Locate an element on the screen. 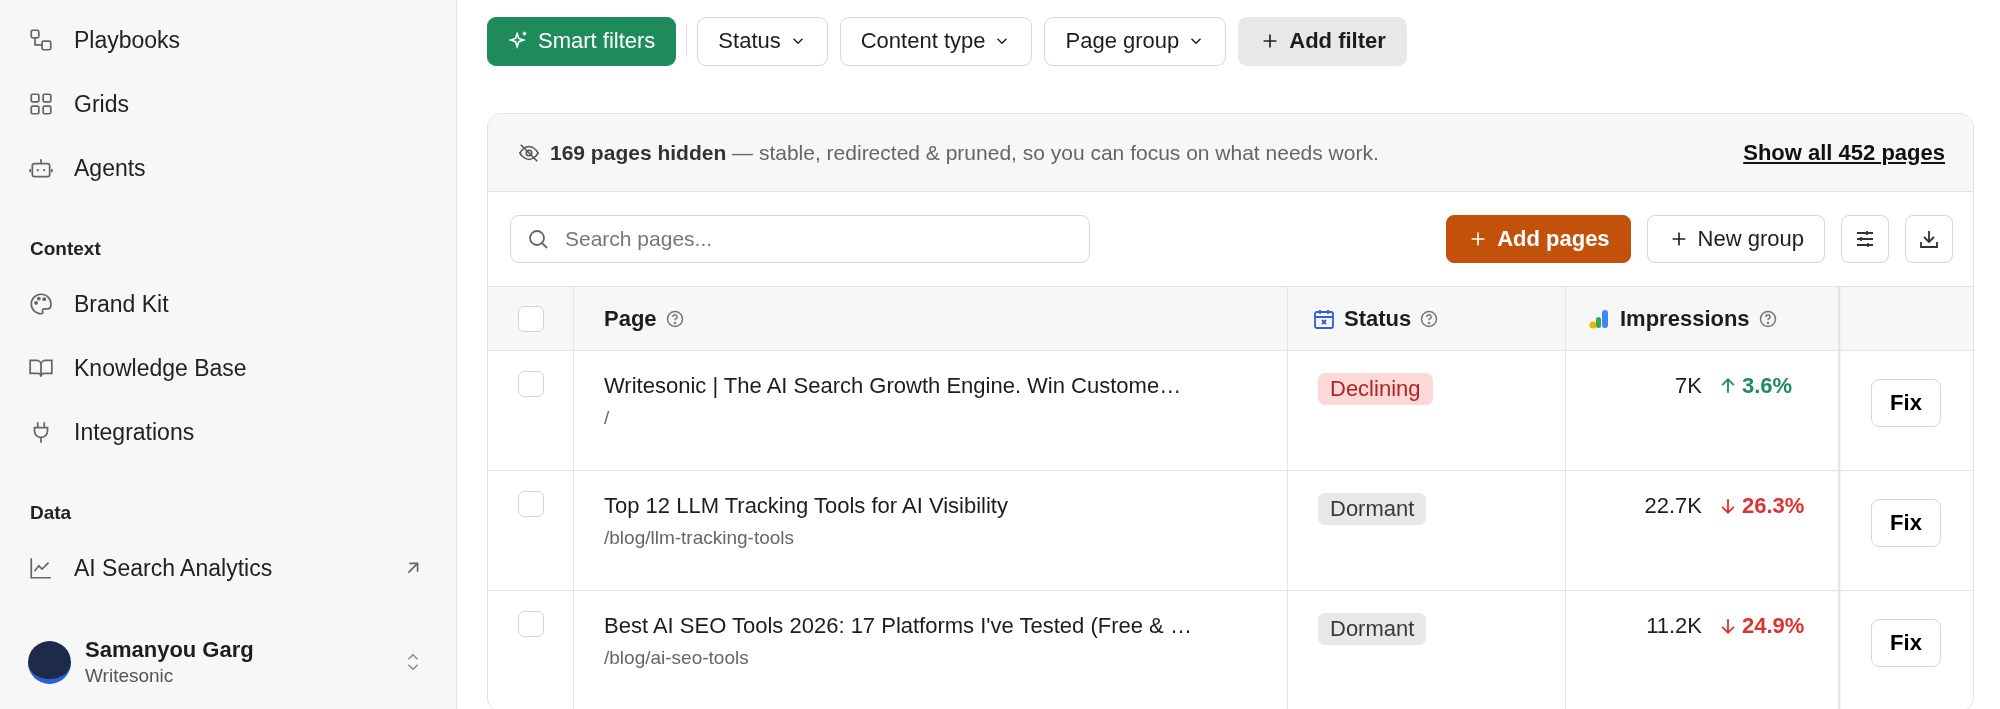  palette-icon is located at coordinates (41, 304).